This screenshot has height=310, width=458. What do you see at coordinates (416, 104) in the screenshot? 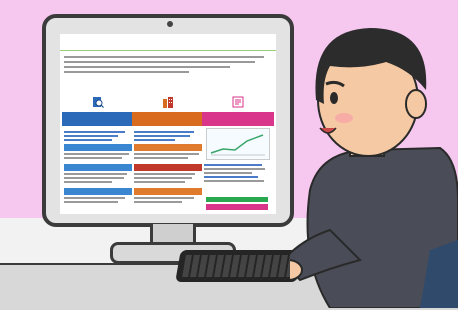
I see `ear` at bounding box center [416, 104].